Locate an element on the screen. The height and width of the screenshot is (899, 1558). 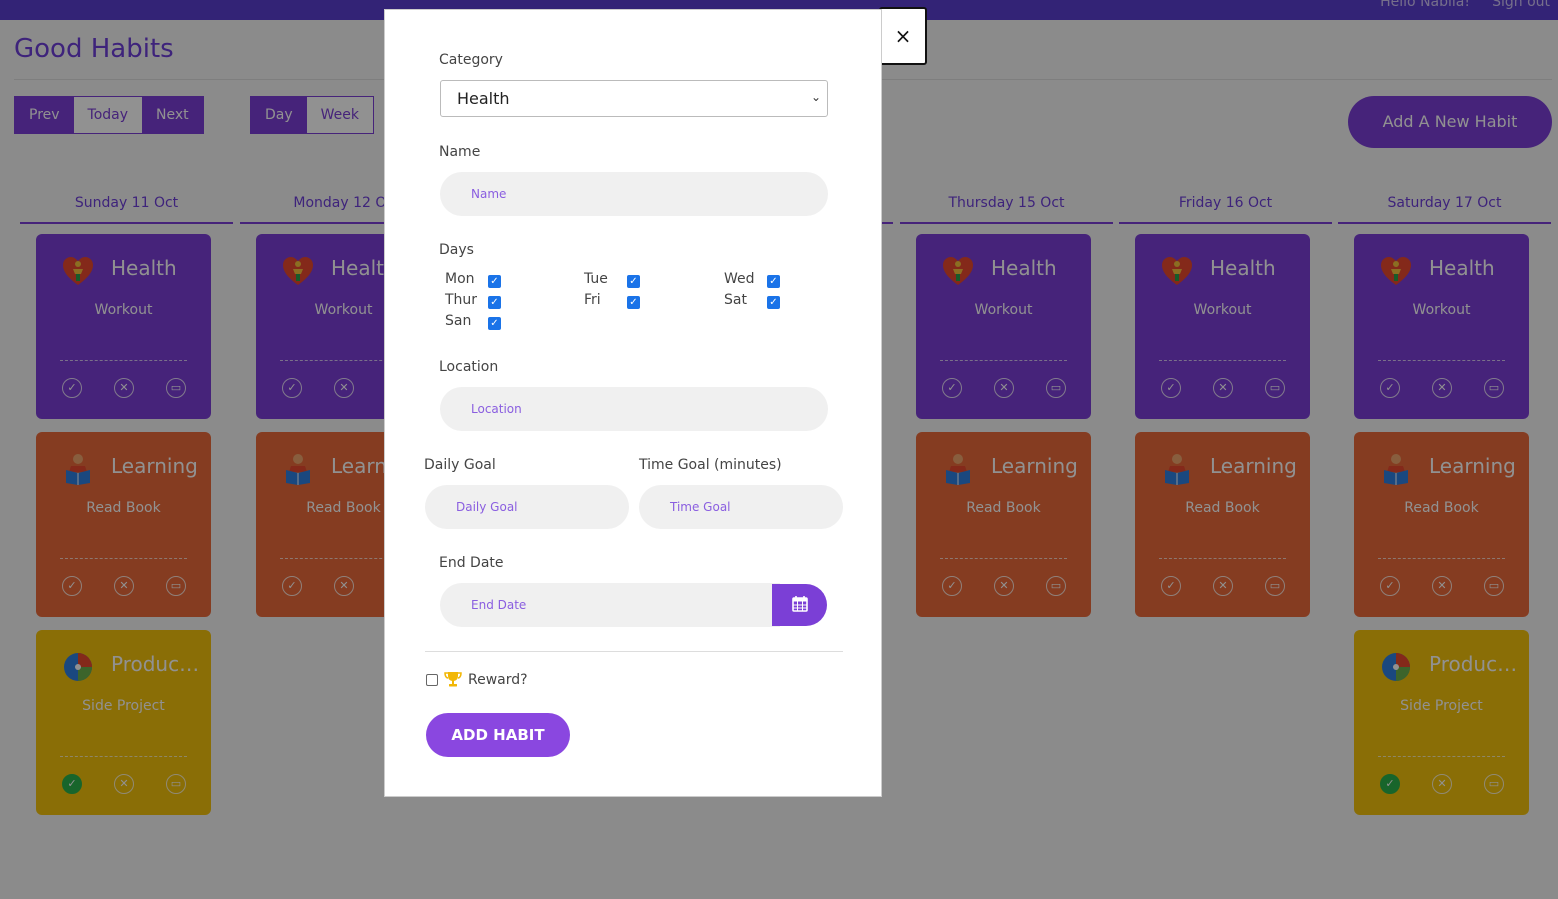
days-label: Days is located at coordinates (456, 250).